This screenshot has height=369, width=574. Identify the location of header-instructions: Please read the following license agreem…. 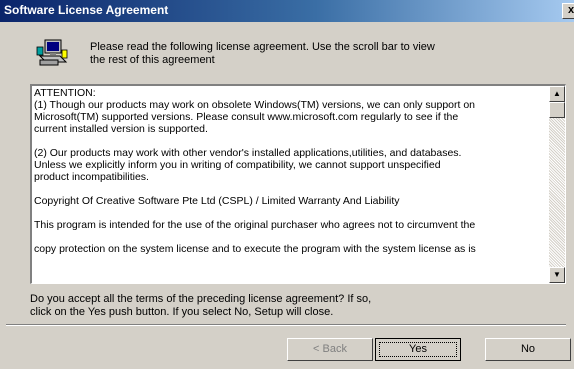
(310, 54).